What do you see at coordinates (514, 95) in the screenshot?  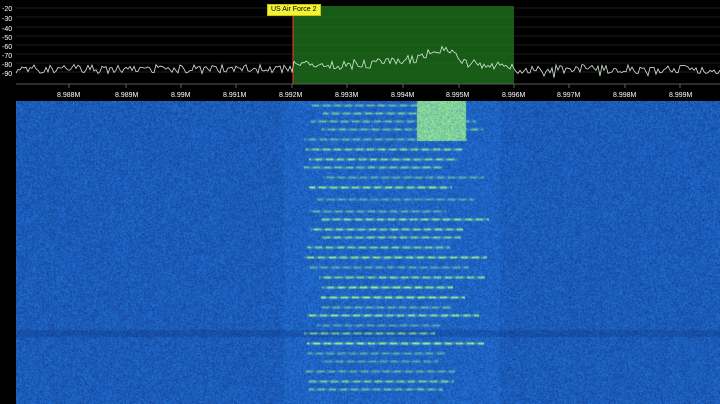 I see `frequency-tick-label: 8.996M` at bounding box center [514, 95].